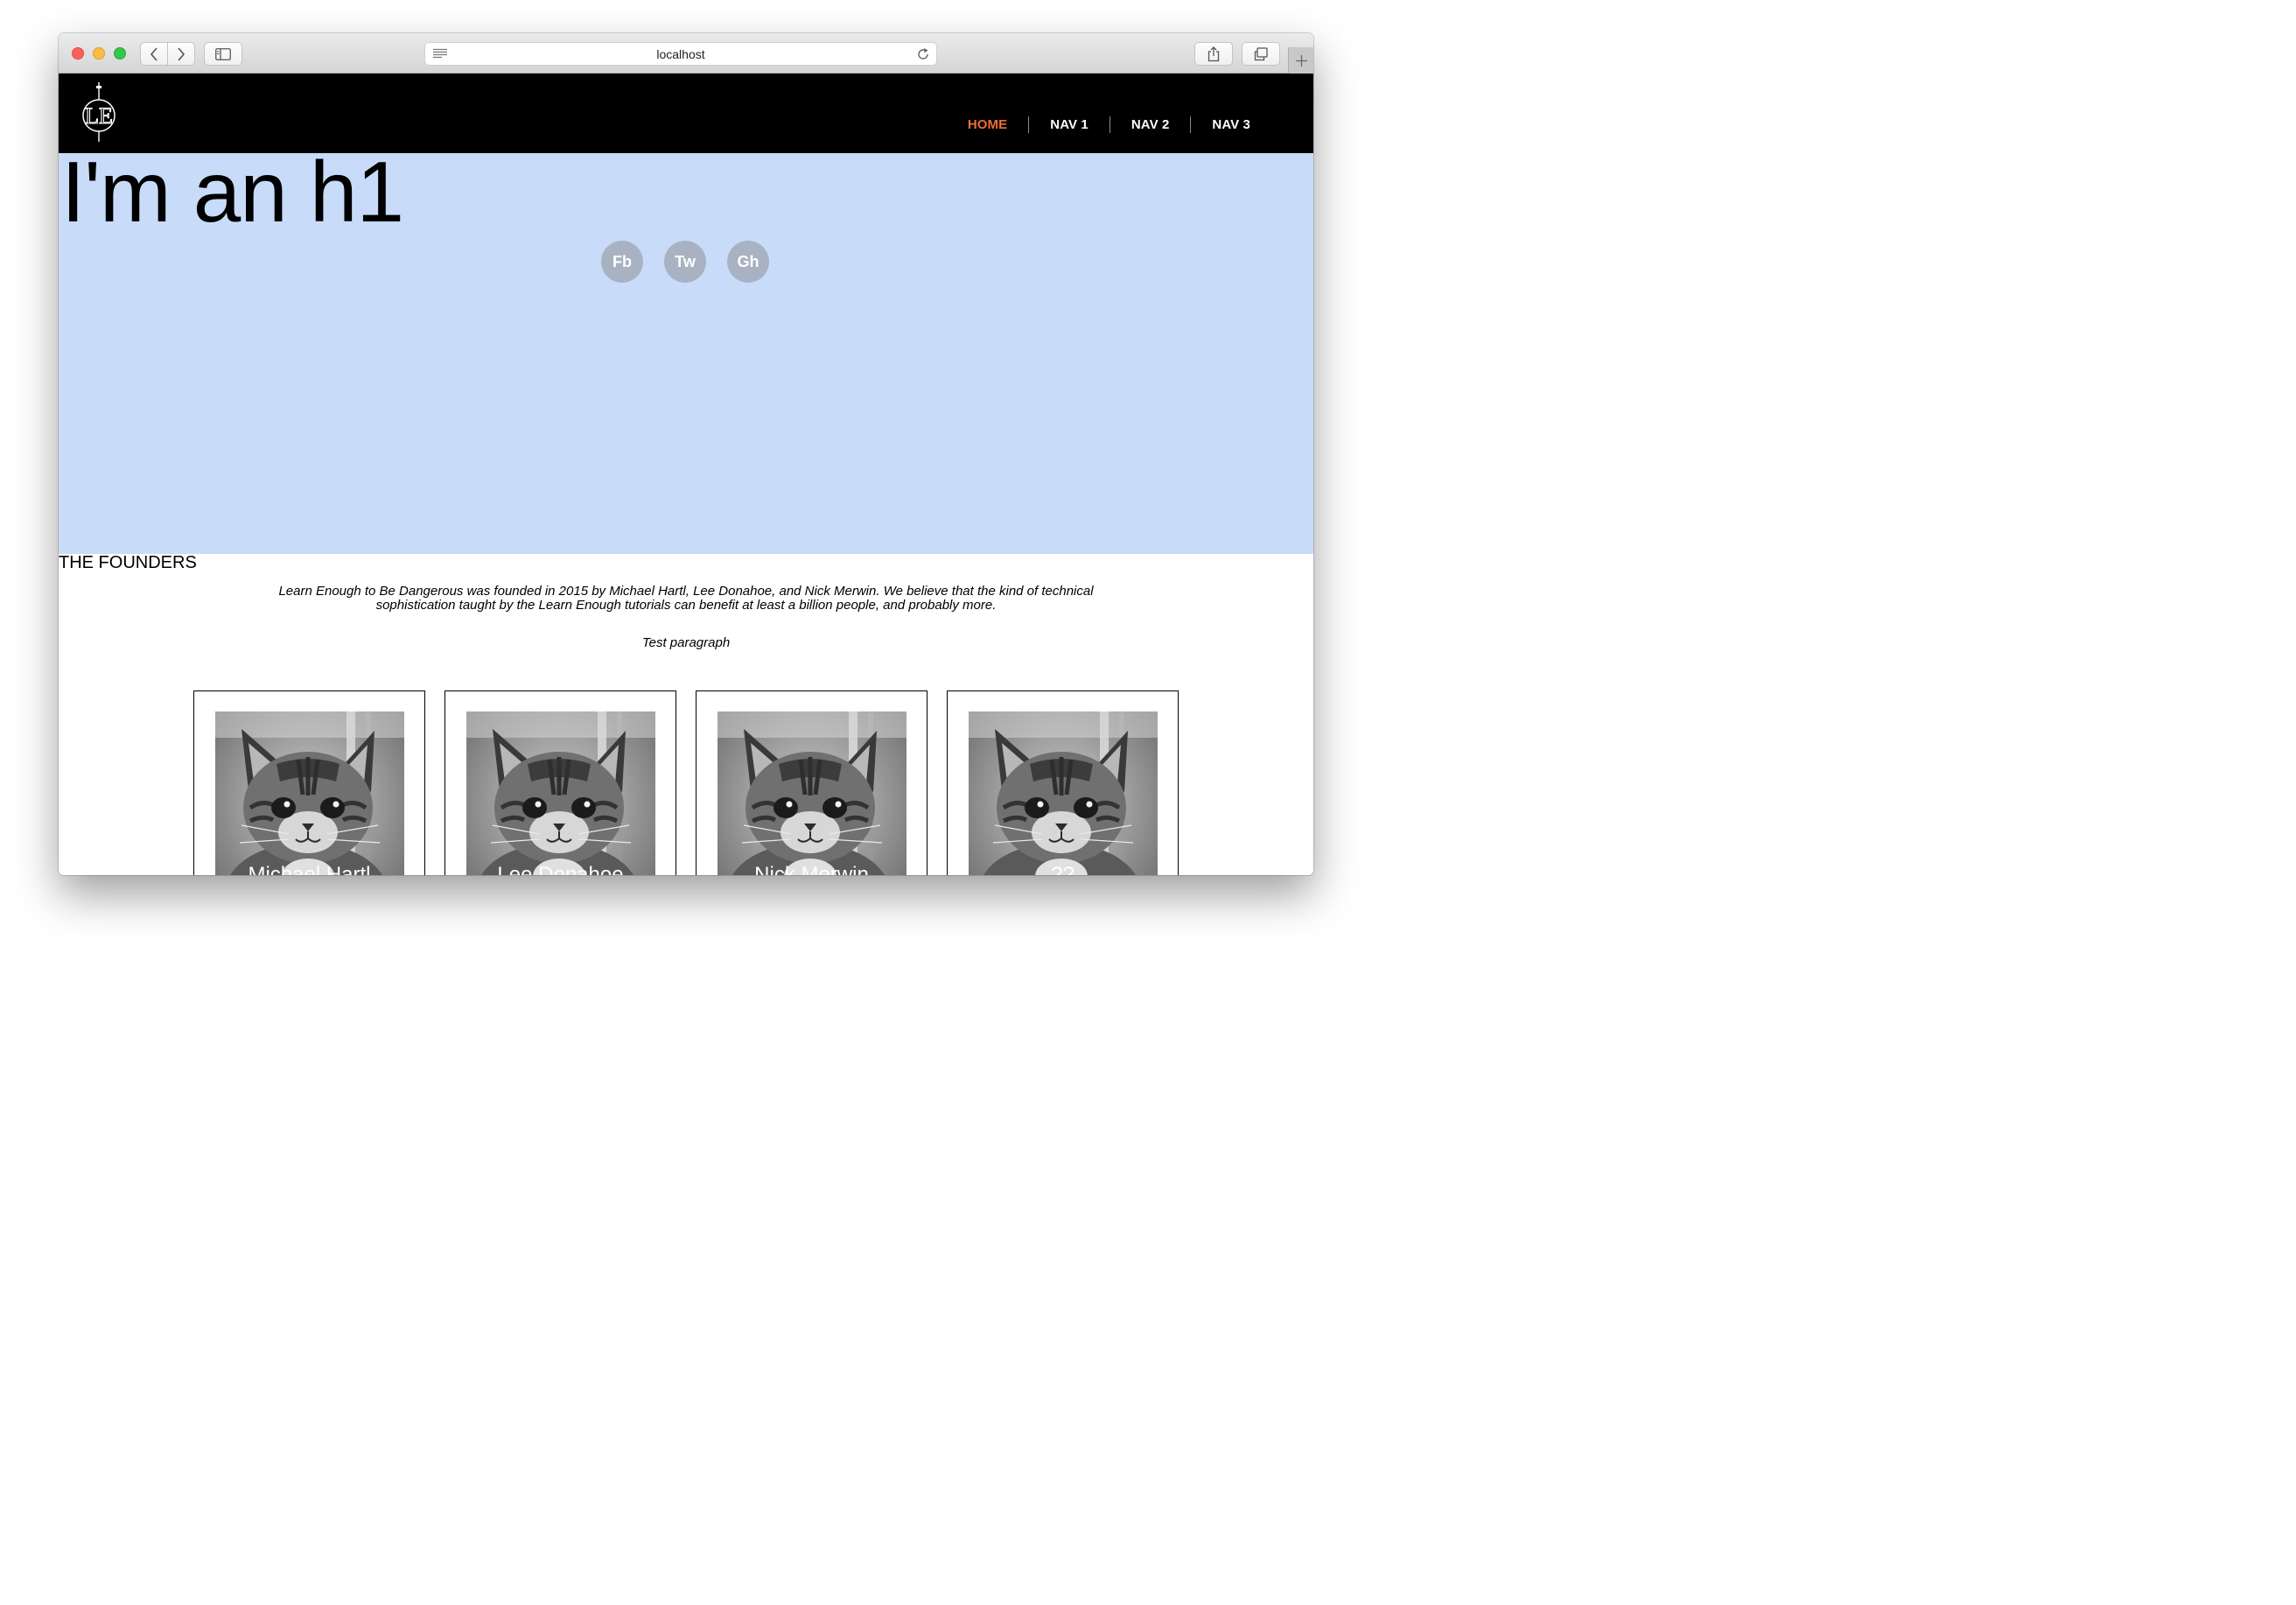 This screenshot has width=2296, height=1605. Describe the element at coordinates (923, 54) in the screenshot. I see `reload-icon` at that location.